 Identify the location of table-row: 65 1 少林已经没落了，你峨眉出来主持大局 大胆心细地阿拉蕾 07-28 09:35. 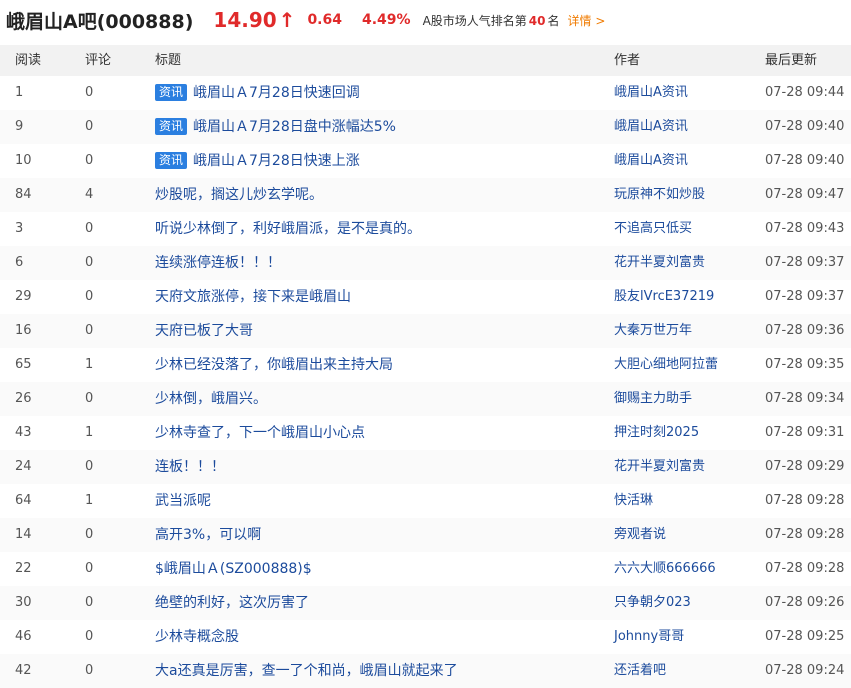
(425, 365).